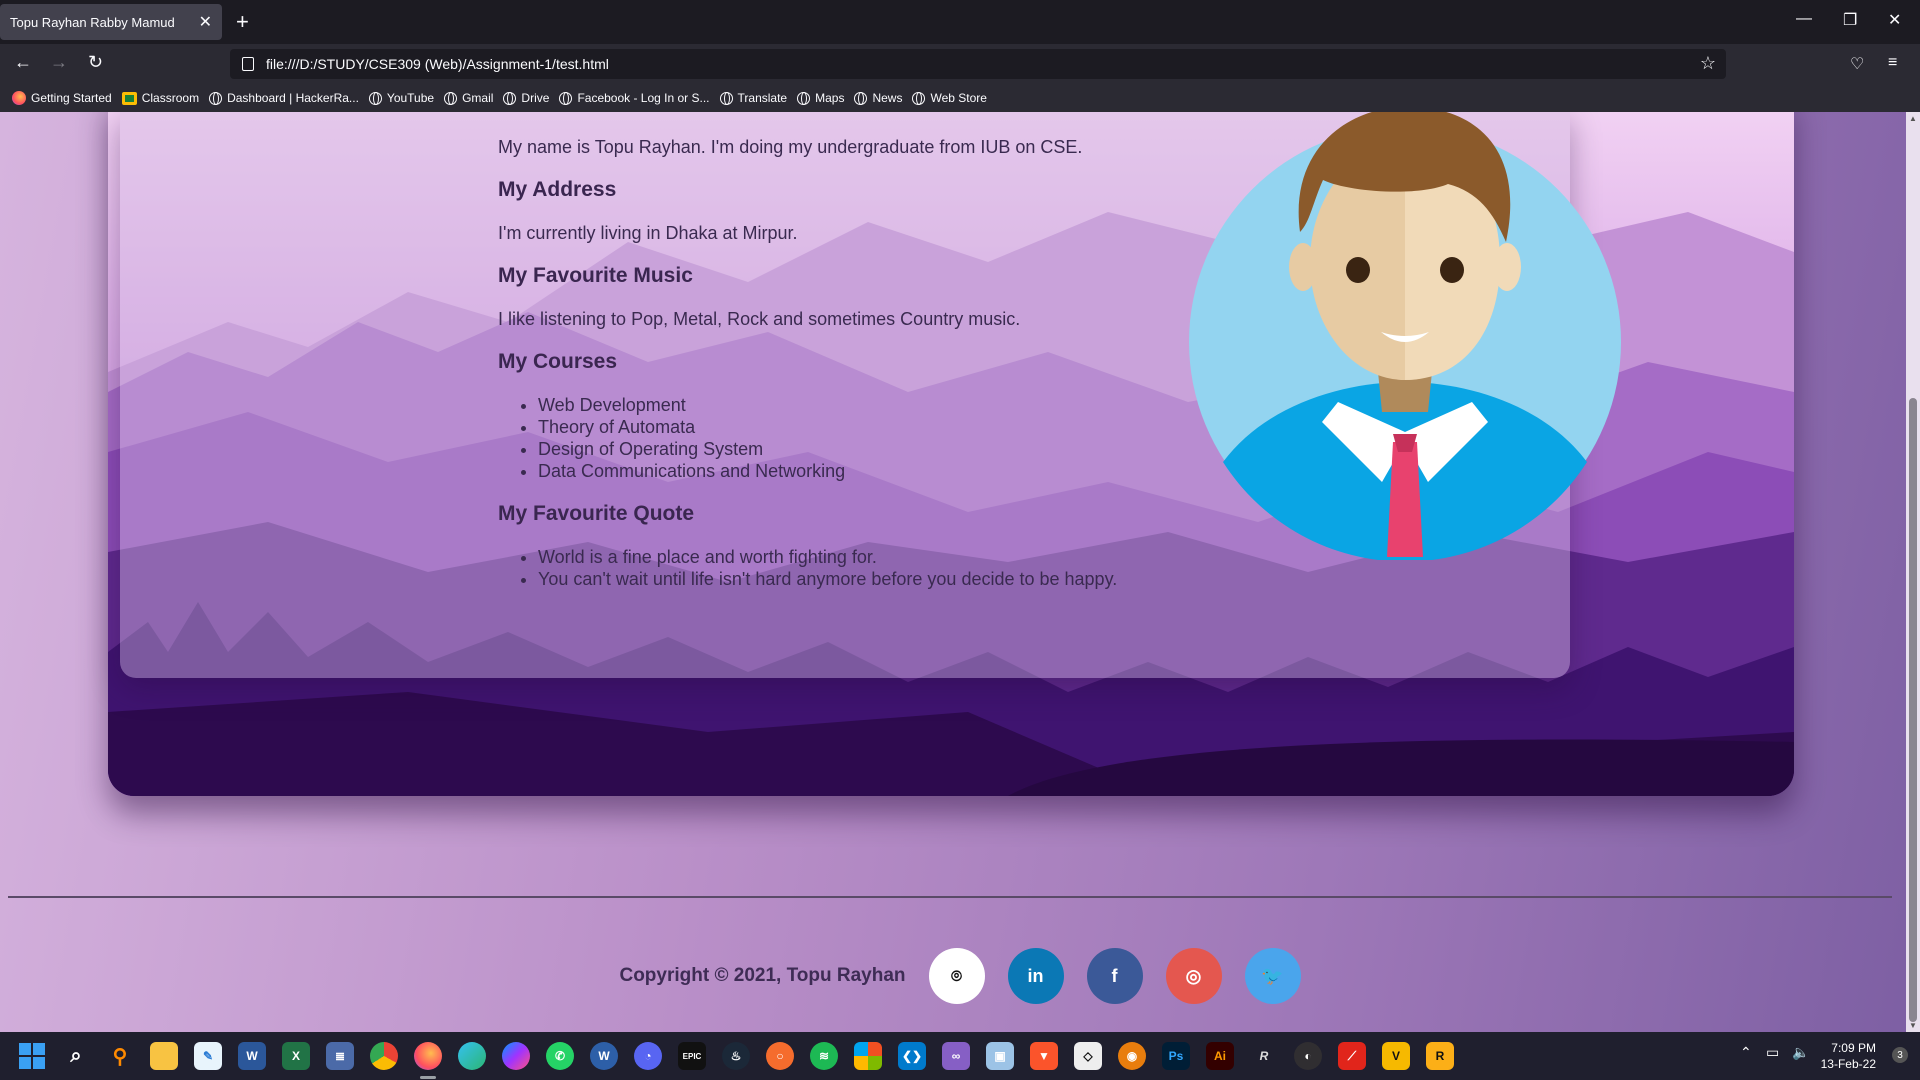 The height and width of the screenshot is (1080, 1920). I want to click on bookmark-maps: Maps, so click(820, 98).